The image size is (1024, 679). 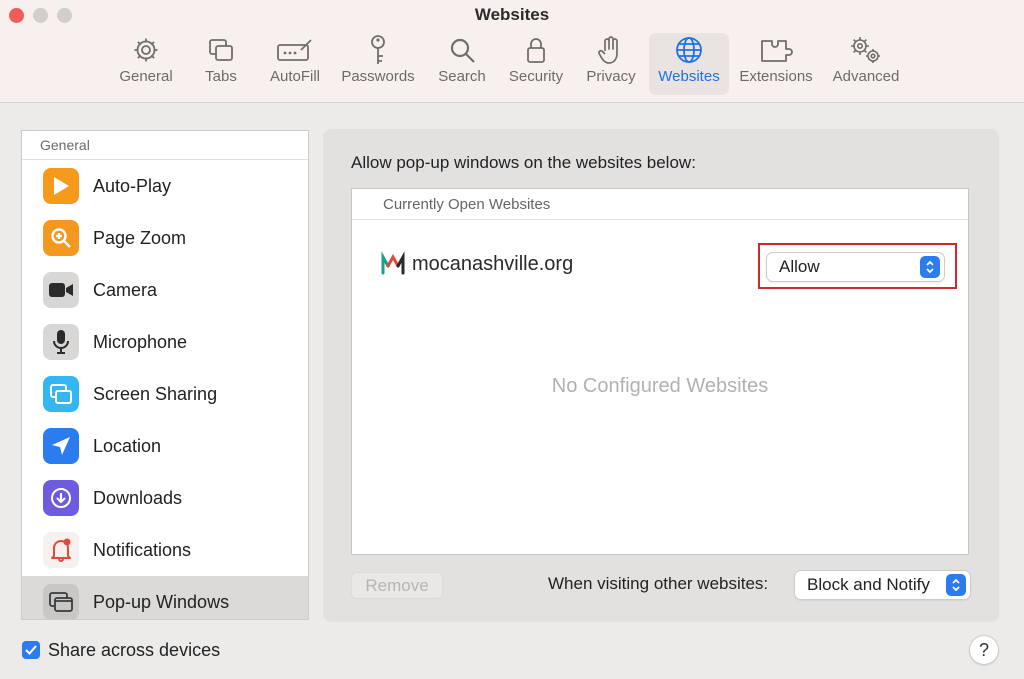 What do you see at coordinates (61, 550) in the screenshot?
I see `bell-icon` at bounding box center [61, 550].